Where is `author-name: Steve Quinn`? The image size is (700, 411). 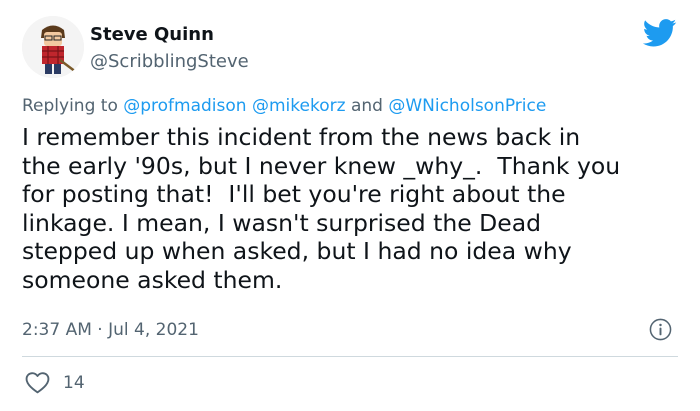 author-name: Steve Quinn is located at coordinates (152, 34).